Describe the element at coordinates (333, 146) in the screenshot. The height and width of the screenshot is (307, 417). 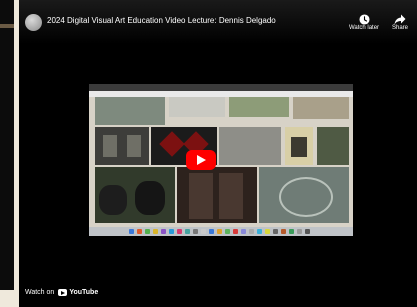
I see `photo-tile-gorilla-top` at that location.